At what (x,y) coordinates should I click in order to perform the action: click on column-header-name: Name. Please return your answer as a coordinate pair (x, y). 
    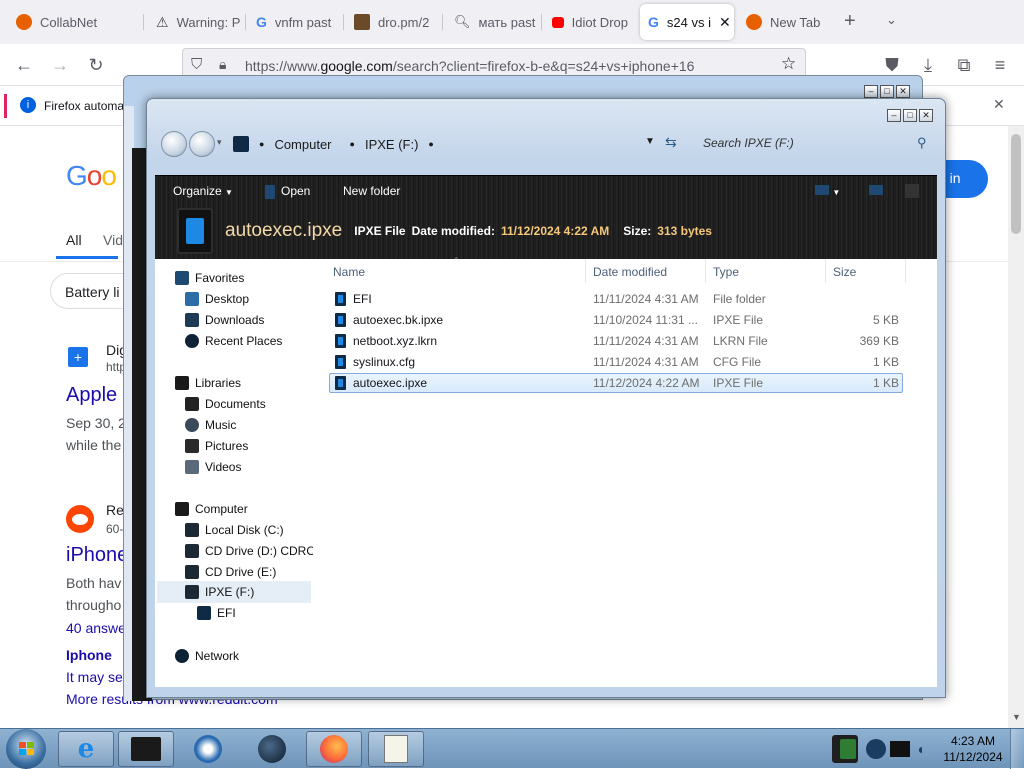
    Looking at the image, I should click on (349, 272).